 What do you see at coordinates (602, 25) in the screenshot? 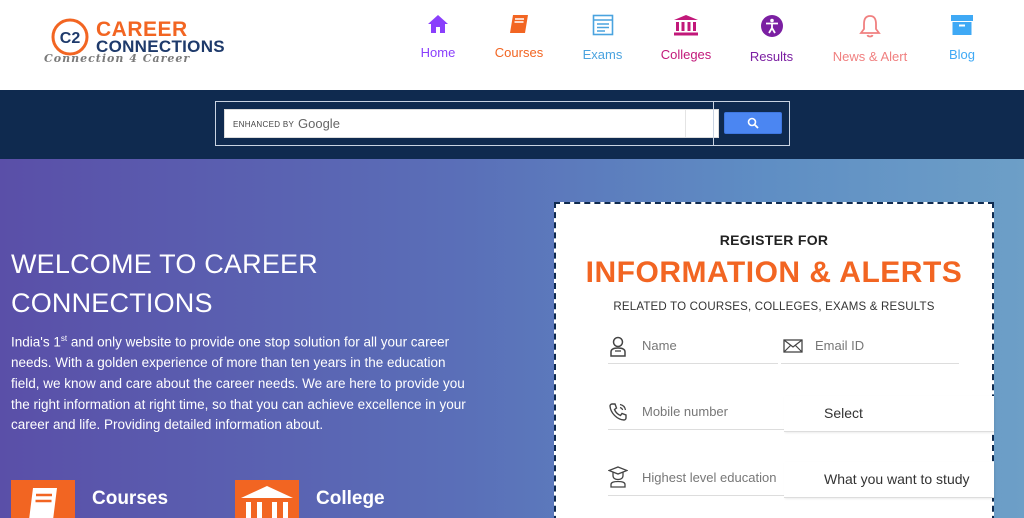
I see `exam-sheet-icon` at bounding box center [602, 25].